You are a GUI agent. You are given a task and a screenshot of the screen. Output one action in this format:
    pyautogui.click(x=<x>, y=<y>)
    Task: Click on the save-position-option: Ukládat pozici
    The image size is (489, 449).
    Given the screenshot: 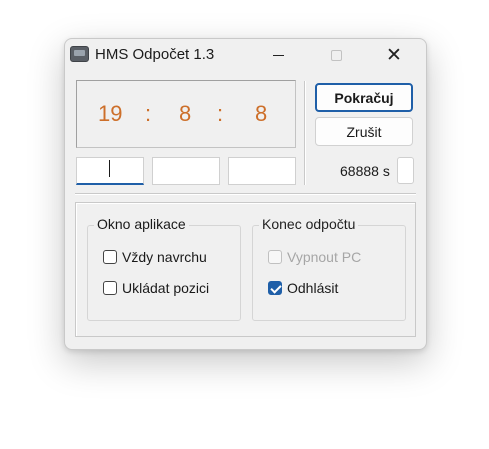 What is the action you would take?
    pyautogui.click(x=156, y=288)
    